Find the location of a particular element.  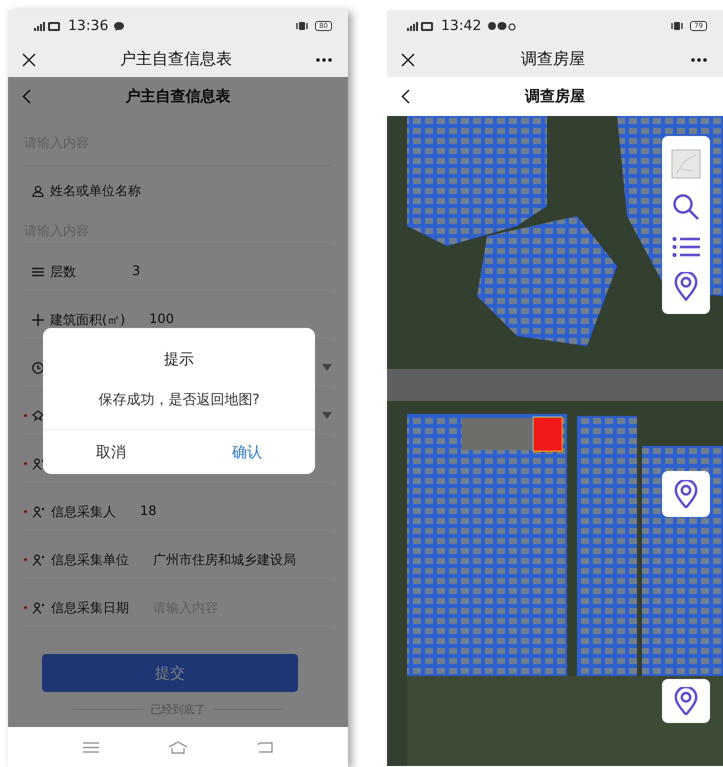

confirm-button: 确认 is located at coordinates (247, 452).